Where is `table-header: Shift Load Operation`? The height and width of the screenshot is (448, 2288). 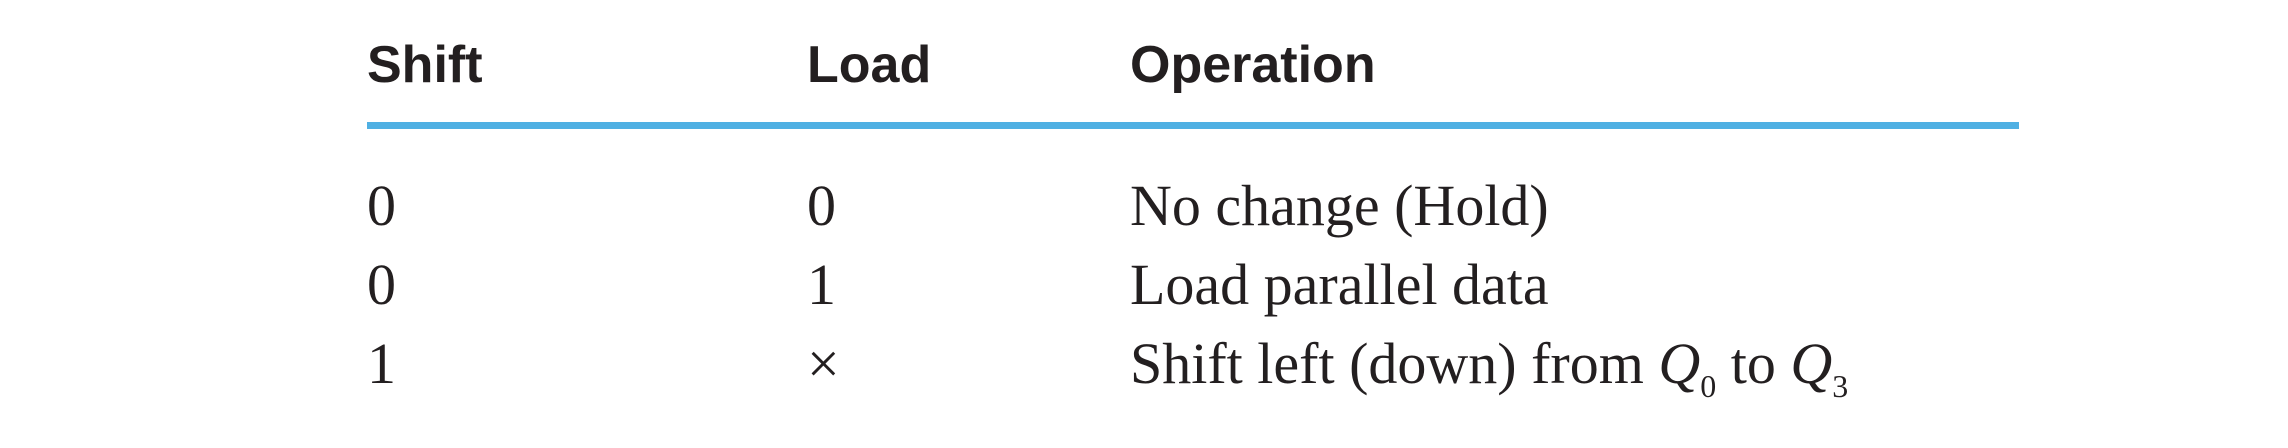 table-header: Shift Load Operation is located at coordinates (1193, 65).